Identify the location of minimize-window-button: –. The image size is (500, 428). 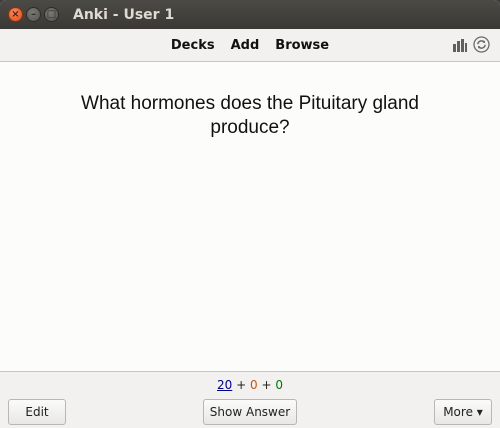
(33, 14).